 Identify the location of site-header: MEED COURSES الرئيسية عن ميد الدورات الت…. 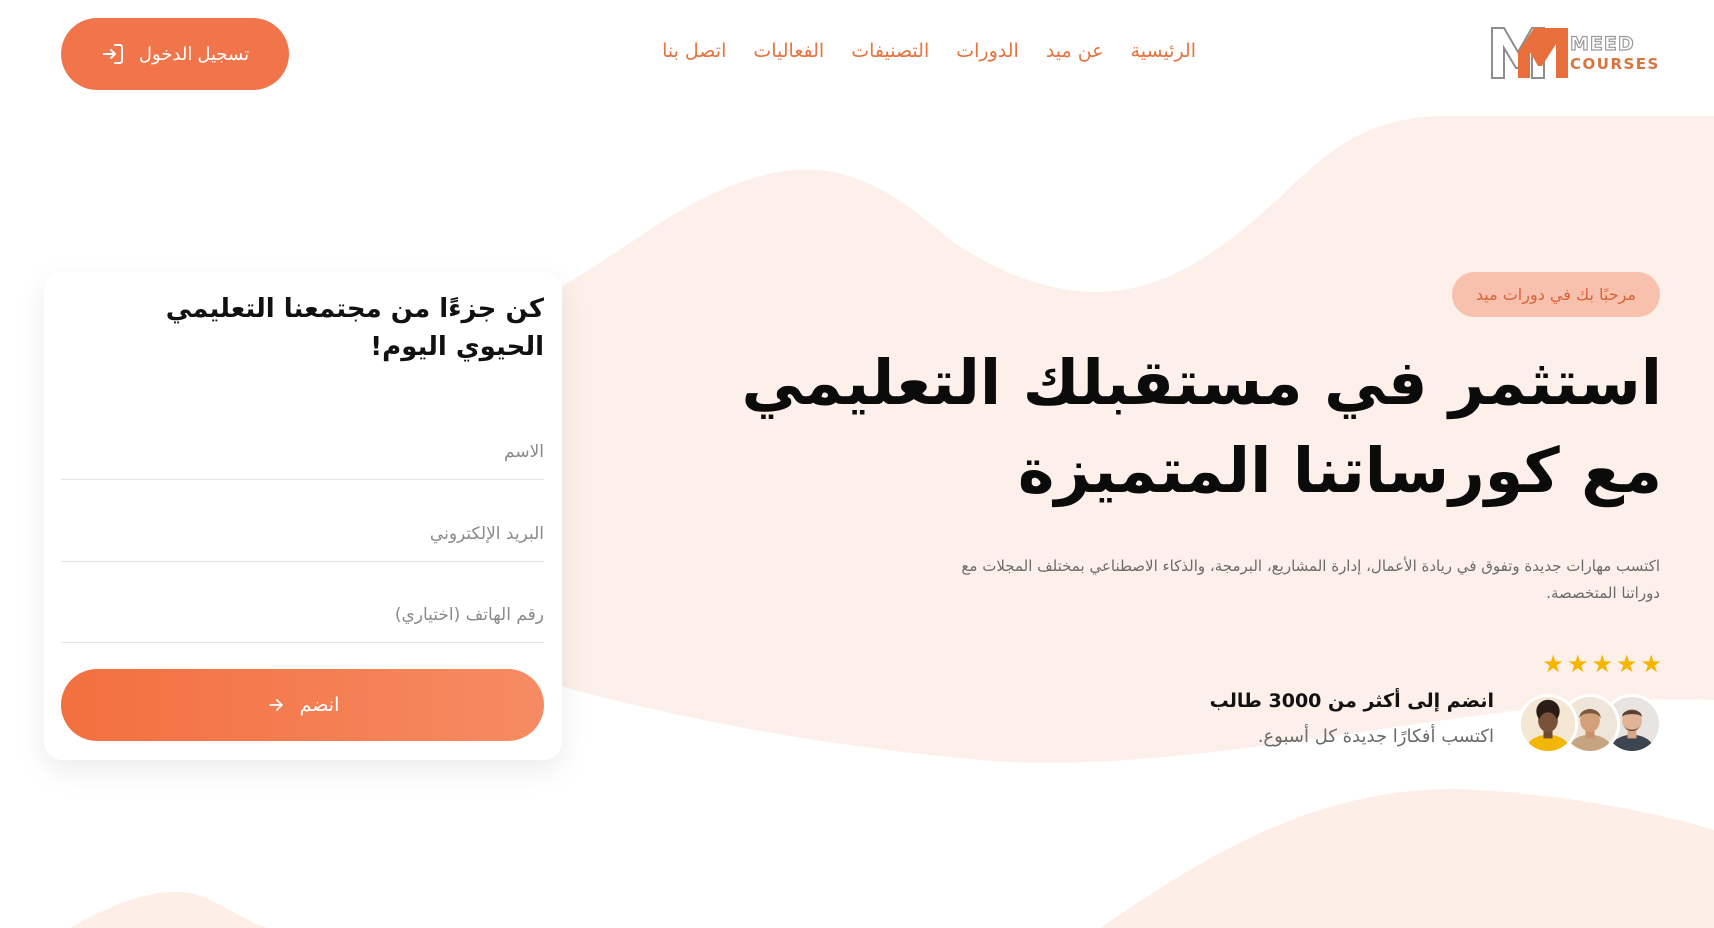
(857, 55).